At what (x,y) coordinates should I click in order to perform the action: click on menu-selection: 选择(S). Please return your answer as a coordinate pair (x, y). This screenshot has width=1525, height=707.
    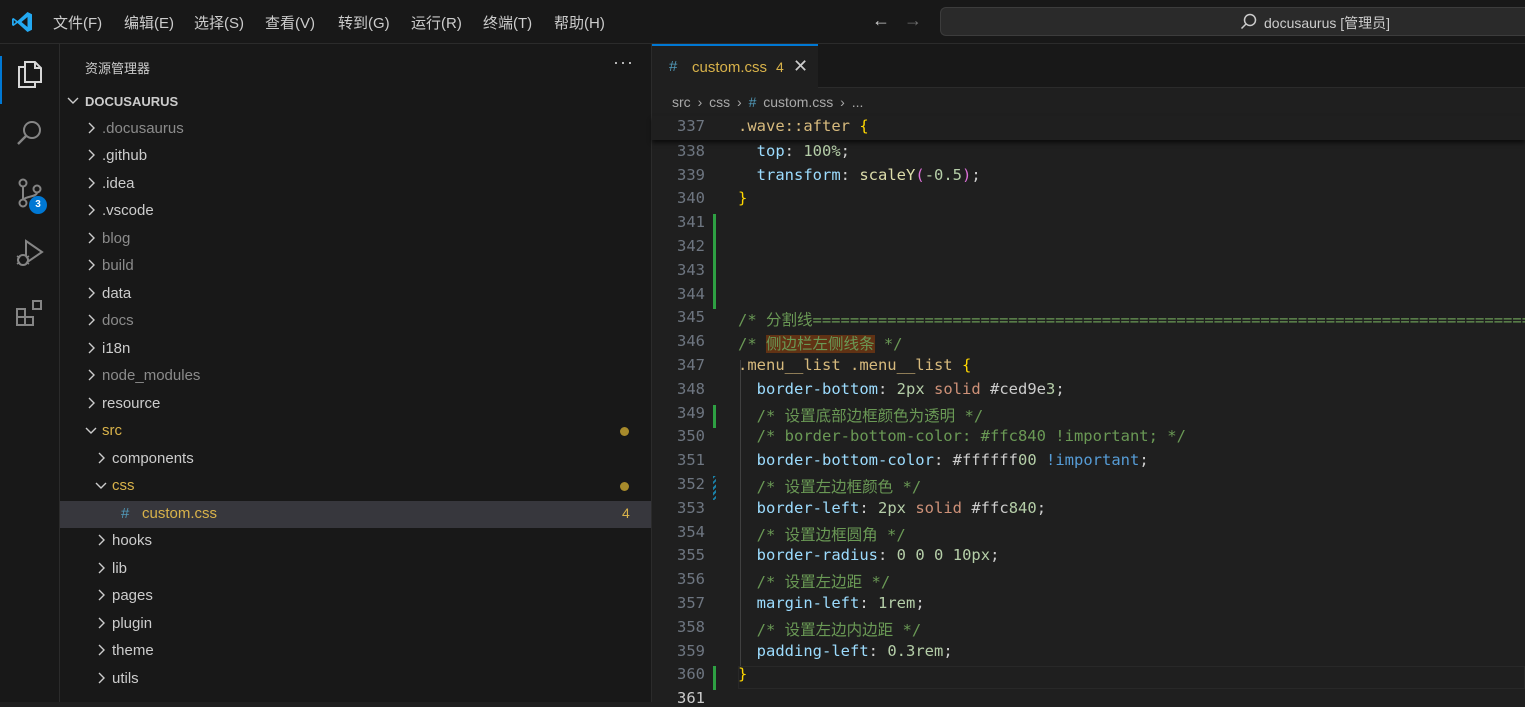
    Looking at the image, I should click on (219, 22).